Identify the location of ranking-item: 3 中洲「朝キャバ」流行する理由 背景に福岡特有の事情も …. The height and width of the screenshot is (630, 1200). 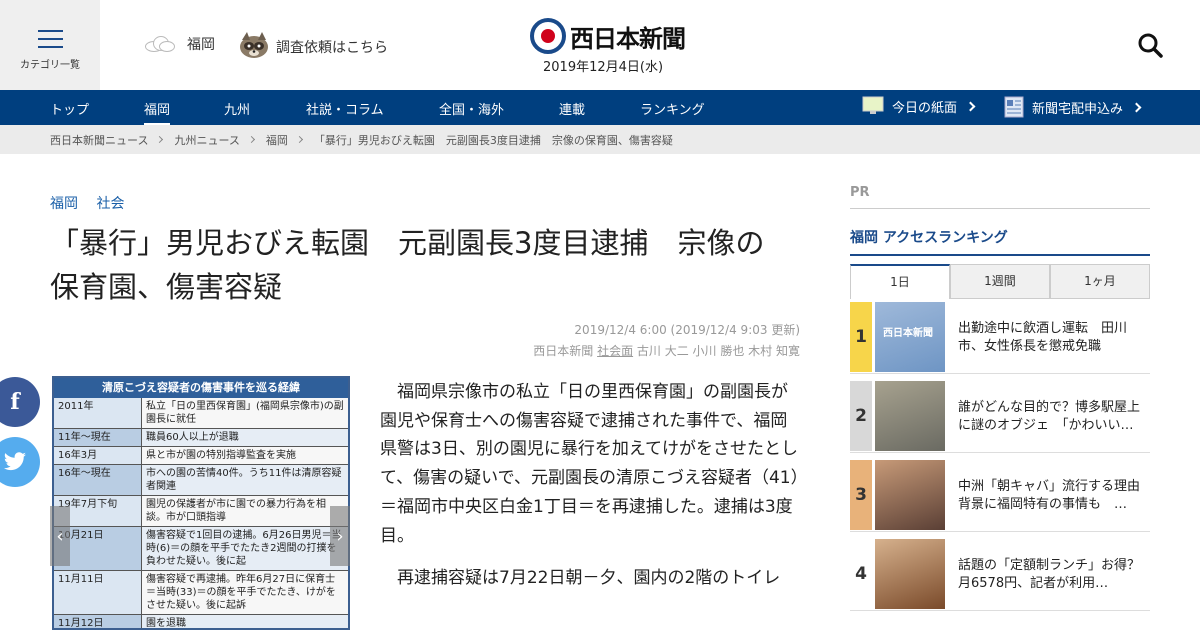
(1001, 496).